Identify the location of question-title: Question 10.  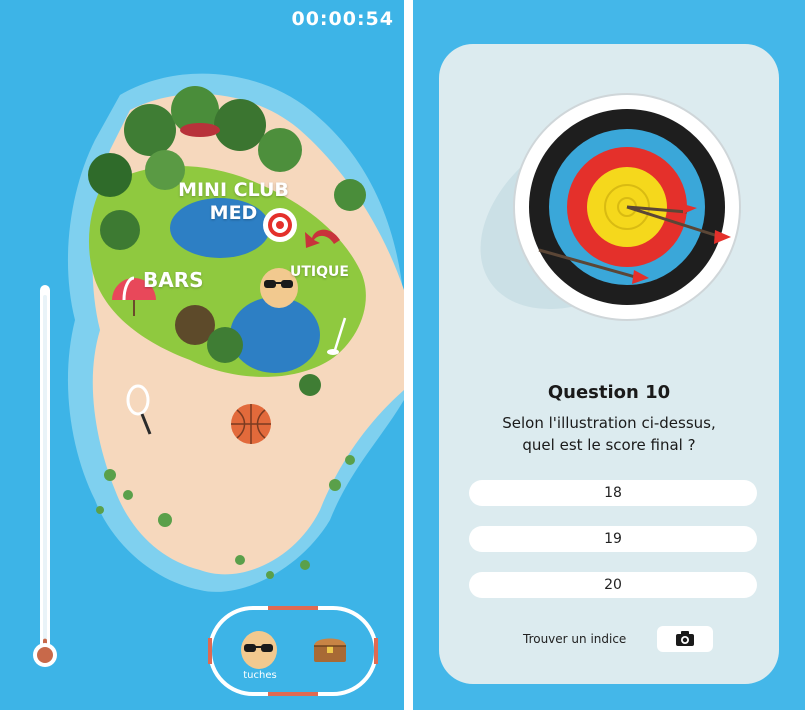
(609, 392).